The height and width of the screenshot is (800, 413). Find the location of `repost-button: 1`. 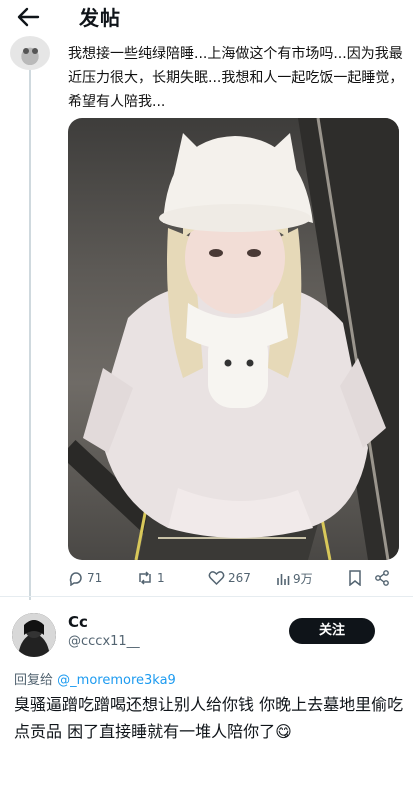

repost-button: 1 is located at coordinates (150, 578).